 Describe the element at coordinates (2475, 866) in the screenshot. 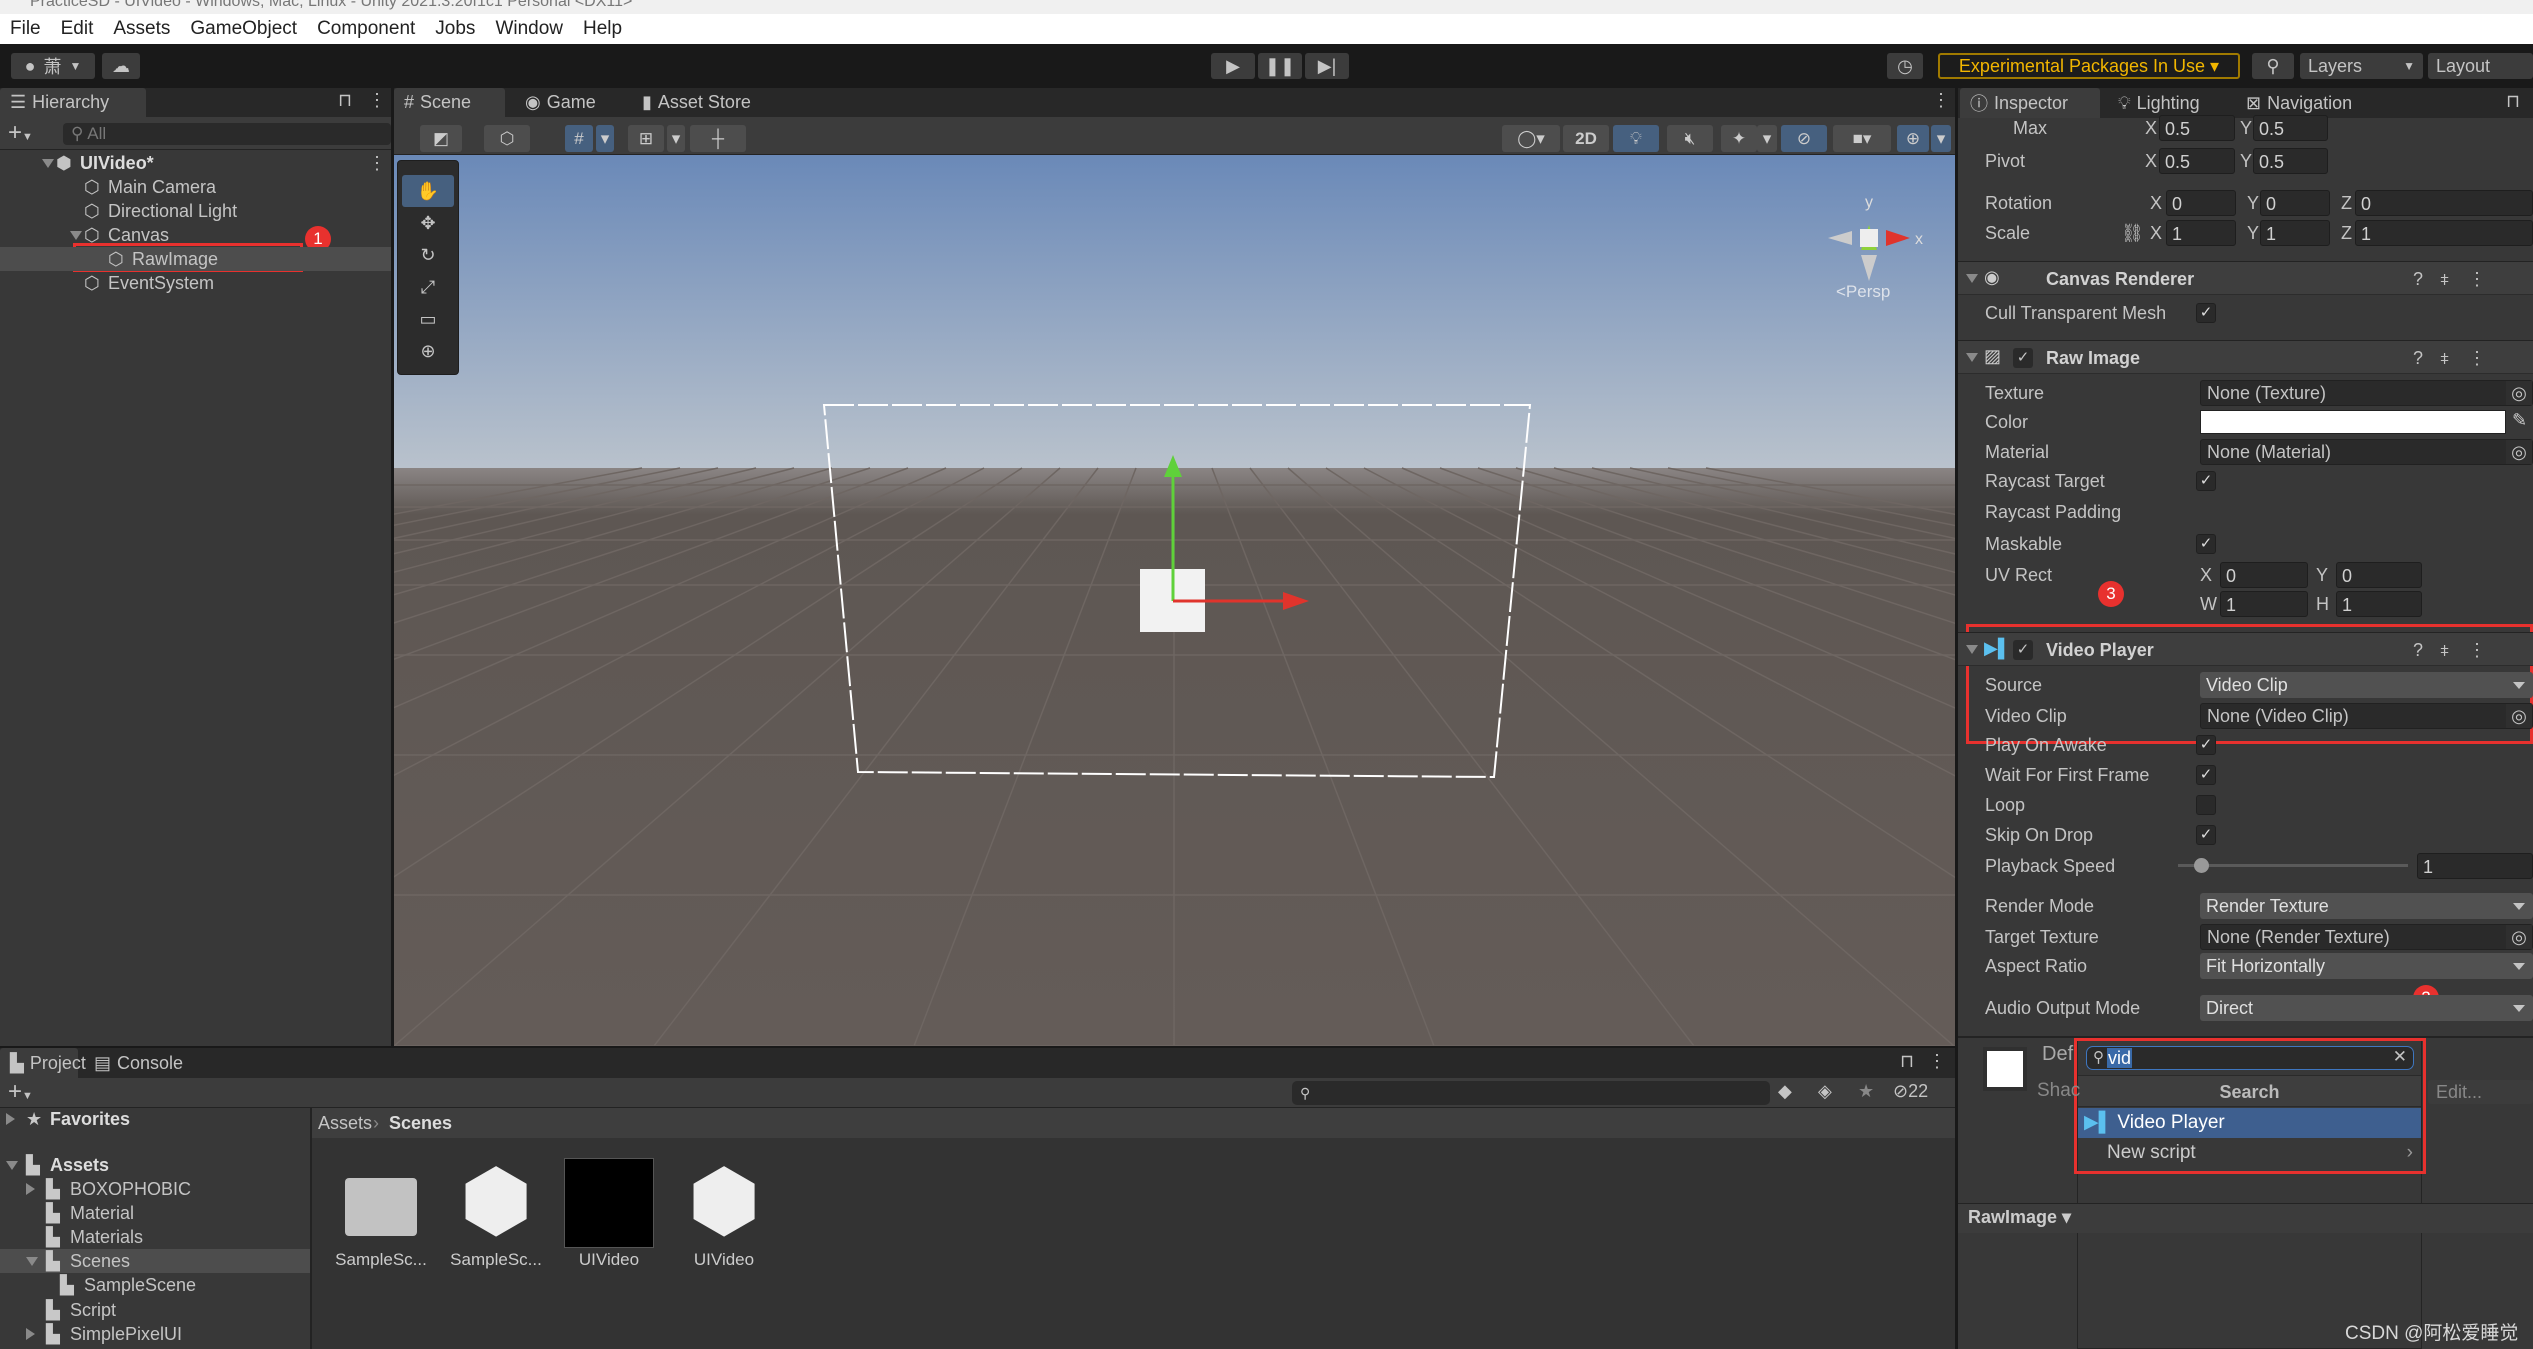

I see `playback-speed-field: 1` at that location.